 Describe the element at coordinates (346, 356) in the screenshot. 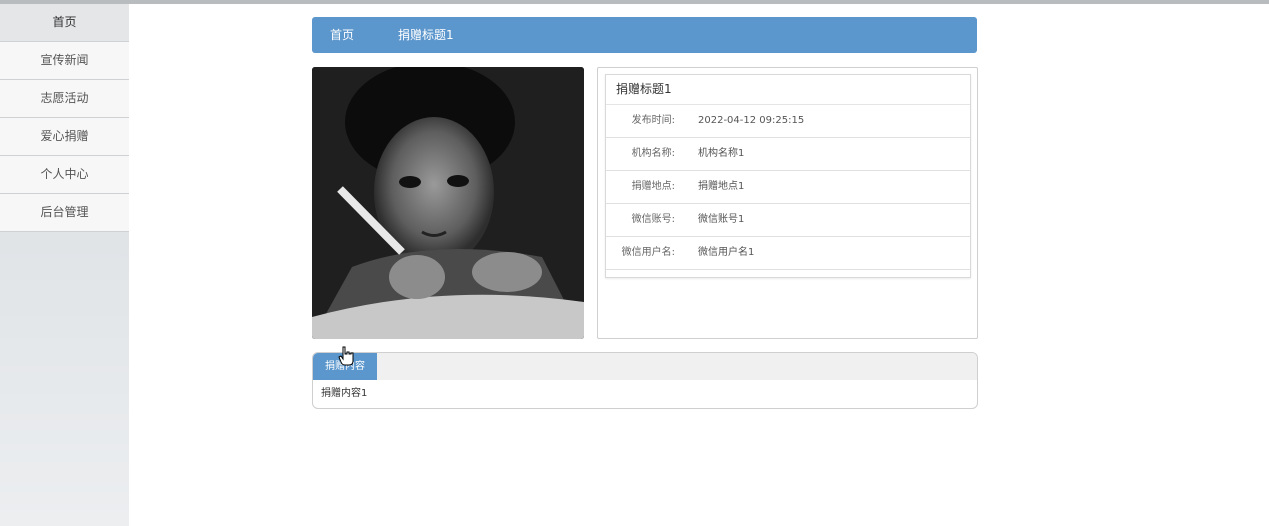

I see `hand-cursor-icon` at that location.